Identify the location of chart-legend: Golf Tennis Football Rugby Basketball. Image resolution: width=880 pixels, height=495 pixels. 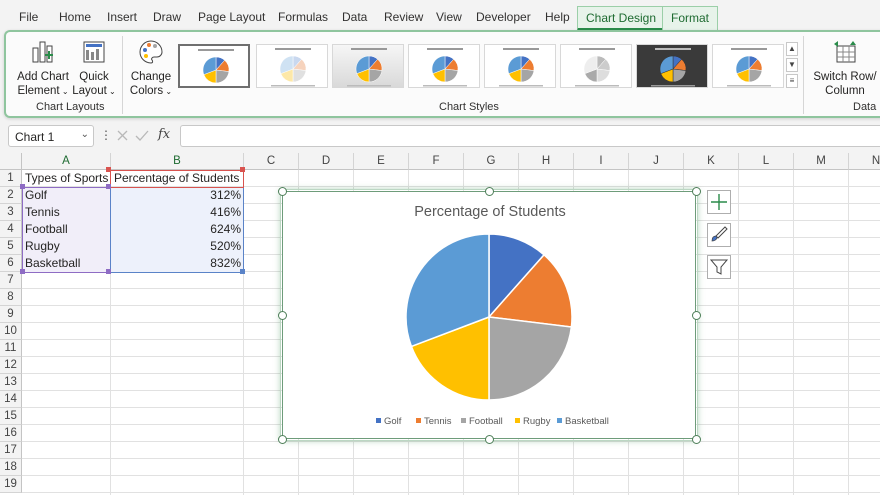
(492, 421).